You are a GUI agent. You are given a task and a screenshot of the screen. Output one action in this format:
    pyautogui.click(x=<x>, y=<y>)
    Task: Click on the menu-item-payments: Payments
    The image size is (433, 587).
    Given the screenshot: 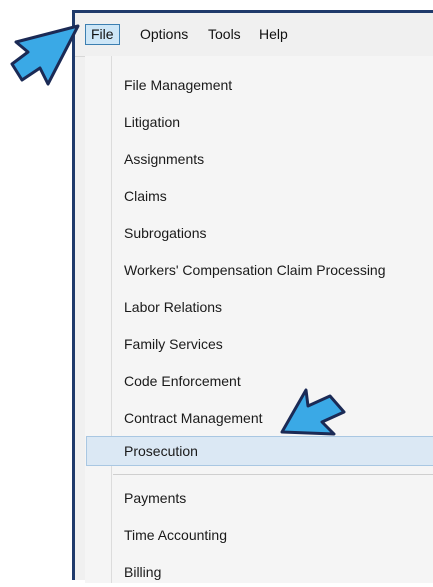 What is the action you would take?
    pyautogui.click(x=259, y=498)
    